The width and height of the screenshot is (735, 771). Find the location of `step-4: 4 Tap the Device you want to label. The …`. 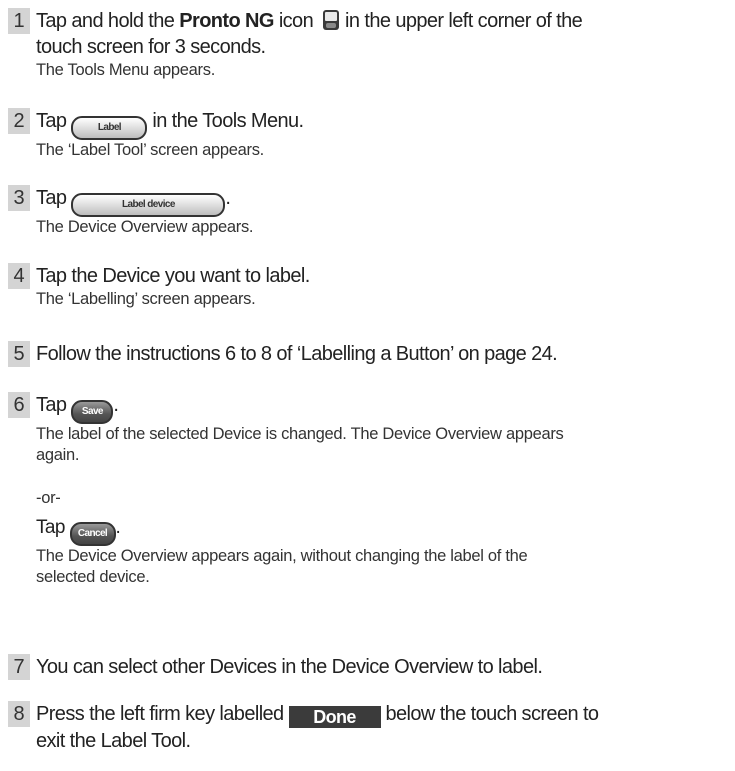

step-4: 4 Tap the Device you want to label. The … is located at coordinates (368, 286).